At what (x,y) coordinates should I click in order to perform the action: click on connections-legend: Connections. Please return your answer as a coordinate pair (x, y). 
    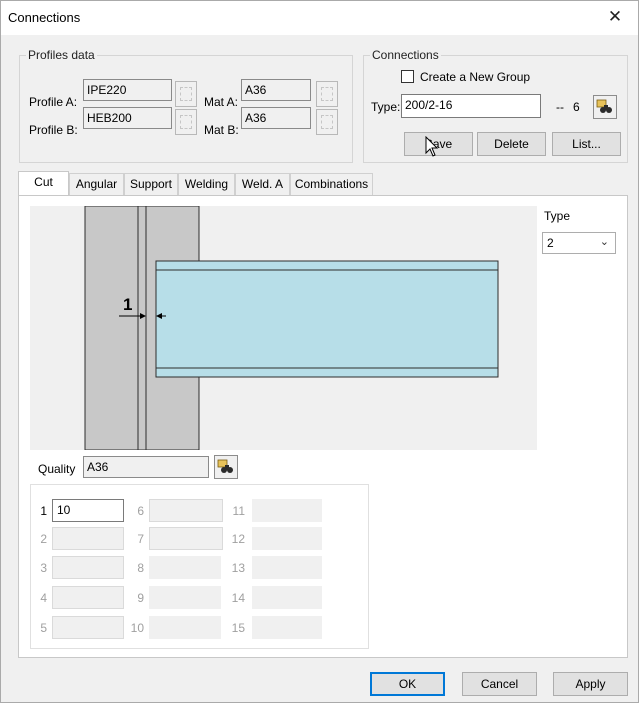
    Looking at the image, I should click on (405, 55).